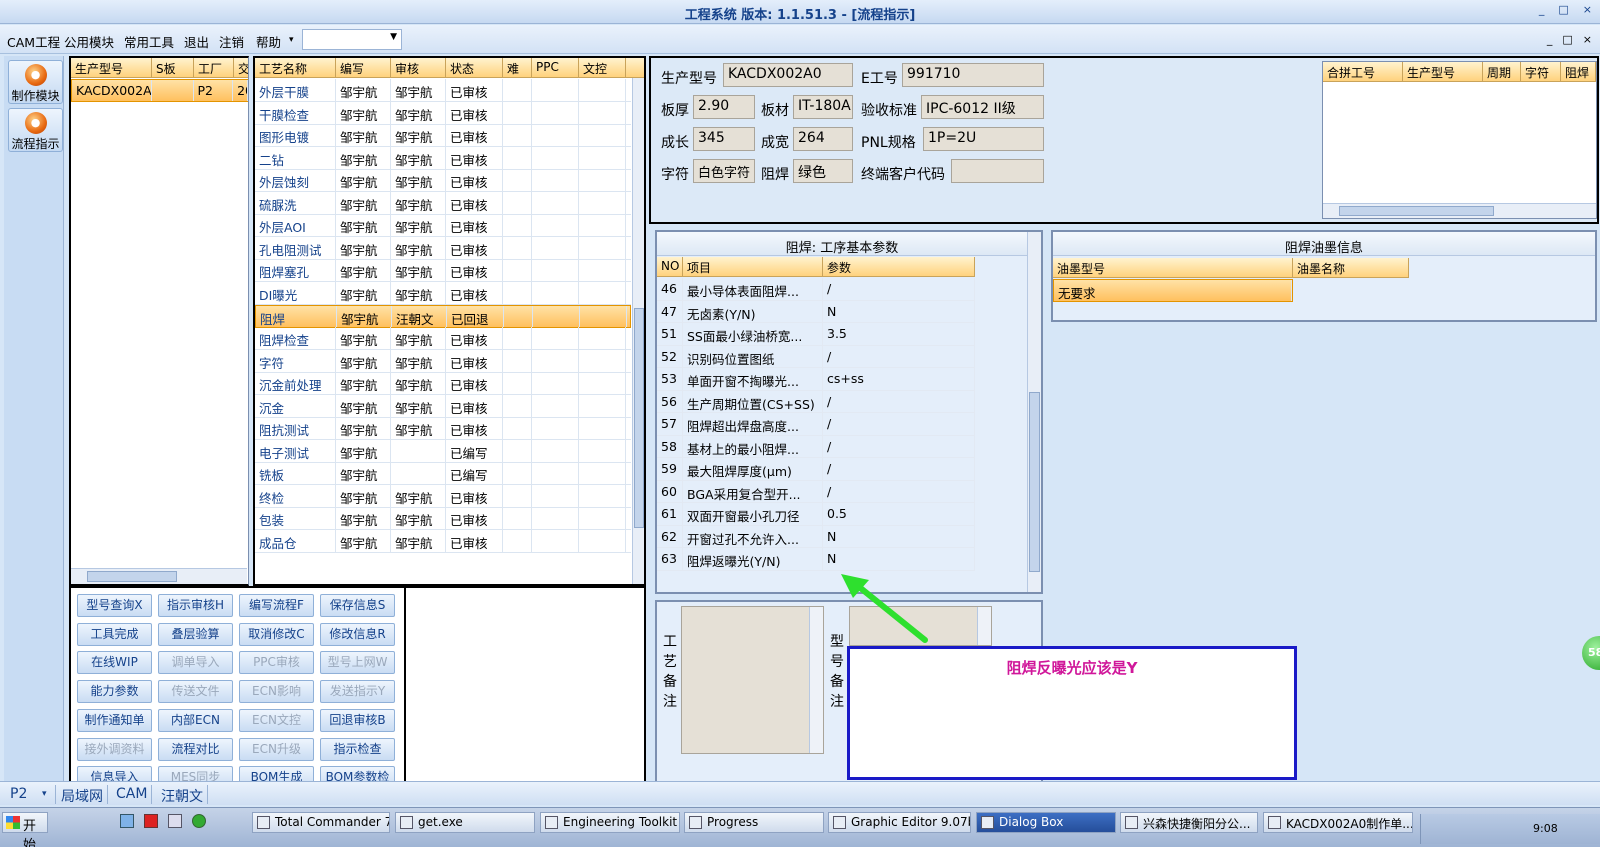 This screenshot has width=1600, height=847. I want to click on process-row: 二钻 邹宇航 邹宇航 已审核, so click(443, 158).